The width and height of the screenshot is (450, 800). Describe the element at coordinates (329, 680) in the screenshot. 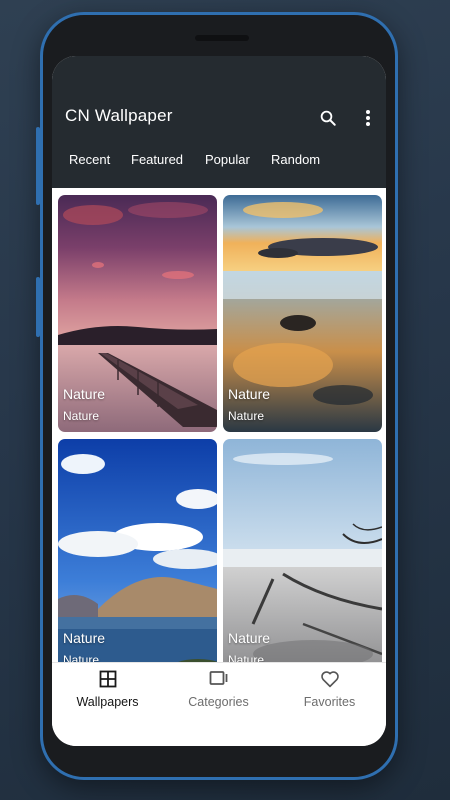

I see `heart-icon` at that location.